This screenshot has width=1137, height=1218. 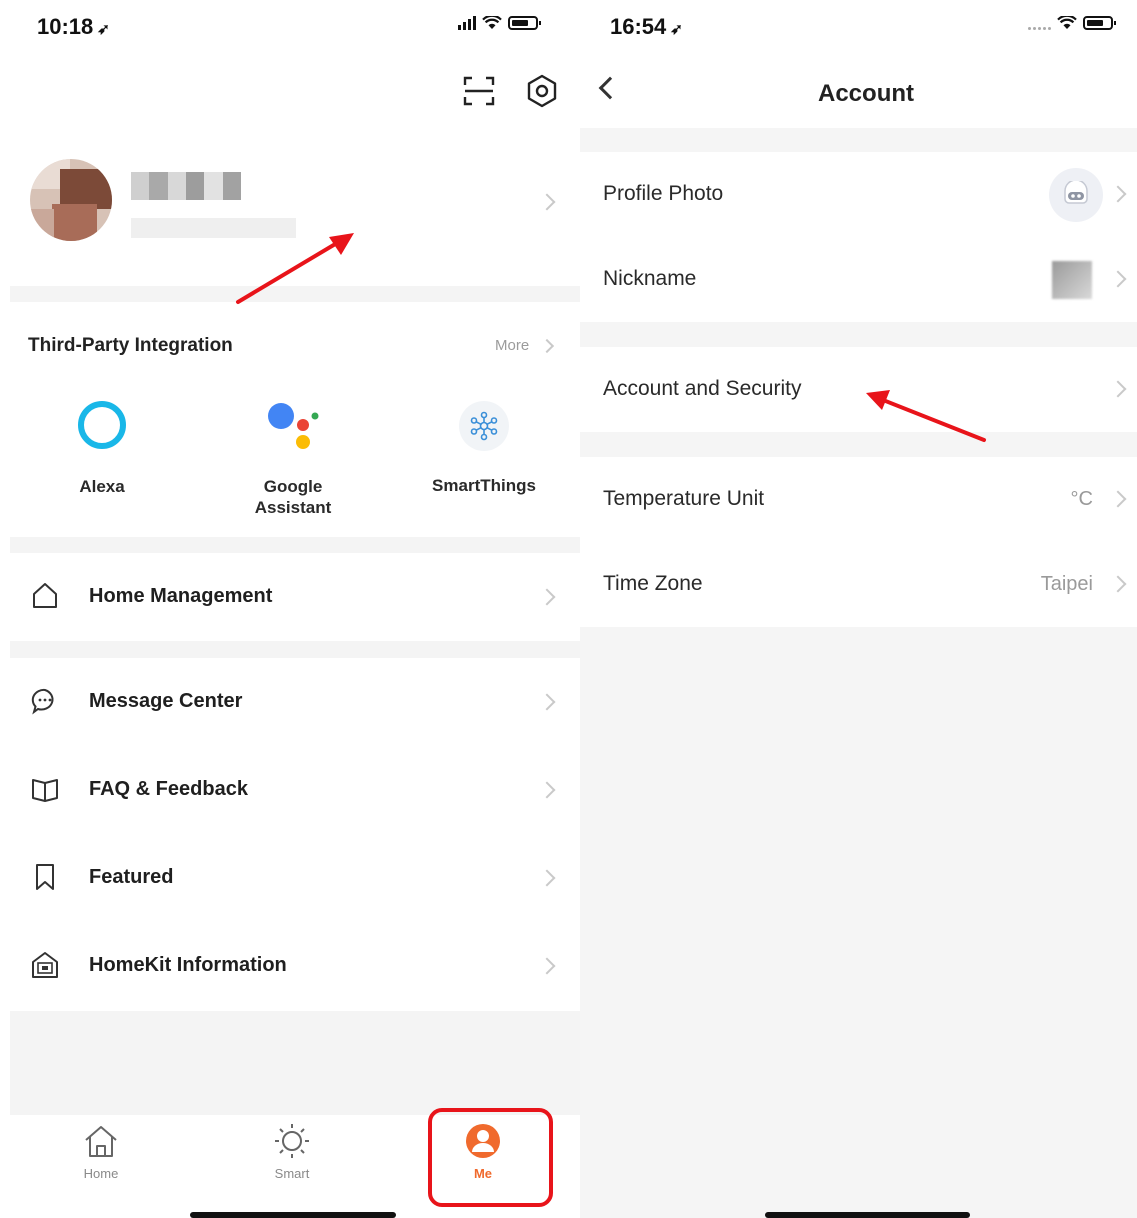 I want to click on home-icon, so click(x=101, y=1141).